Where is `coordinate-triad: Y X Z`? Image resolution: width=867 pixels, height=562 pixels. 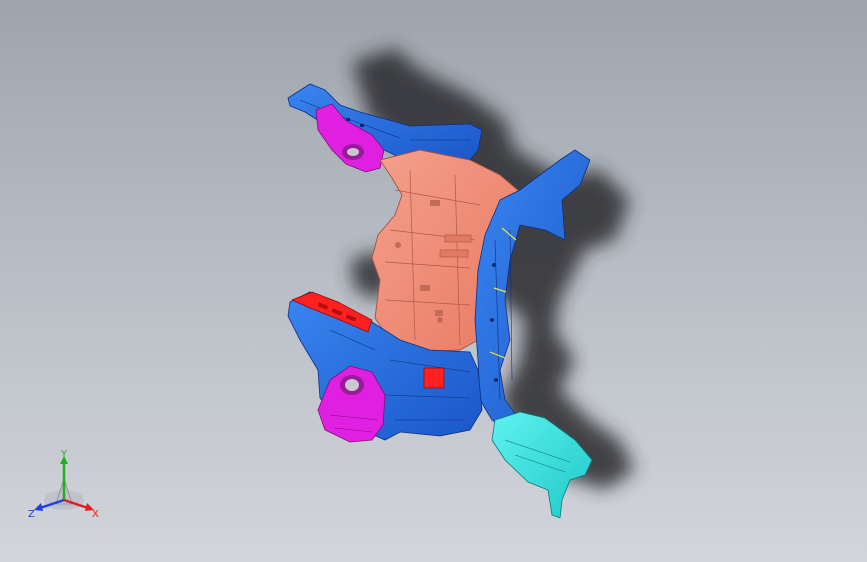
coordinate-triad: Y X Z is located at coordinates (63, 484).